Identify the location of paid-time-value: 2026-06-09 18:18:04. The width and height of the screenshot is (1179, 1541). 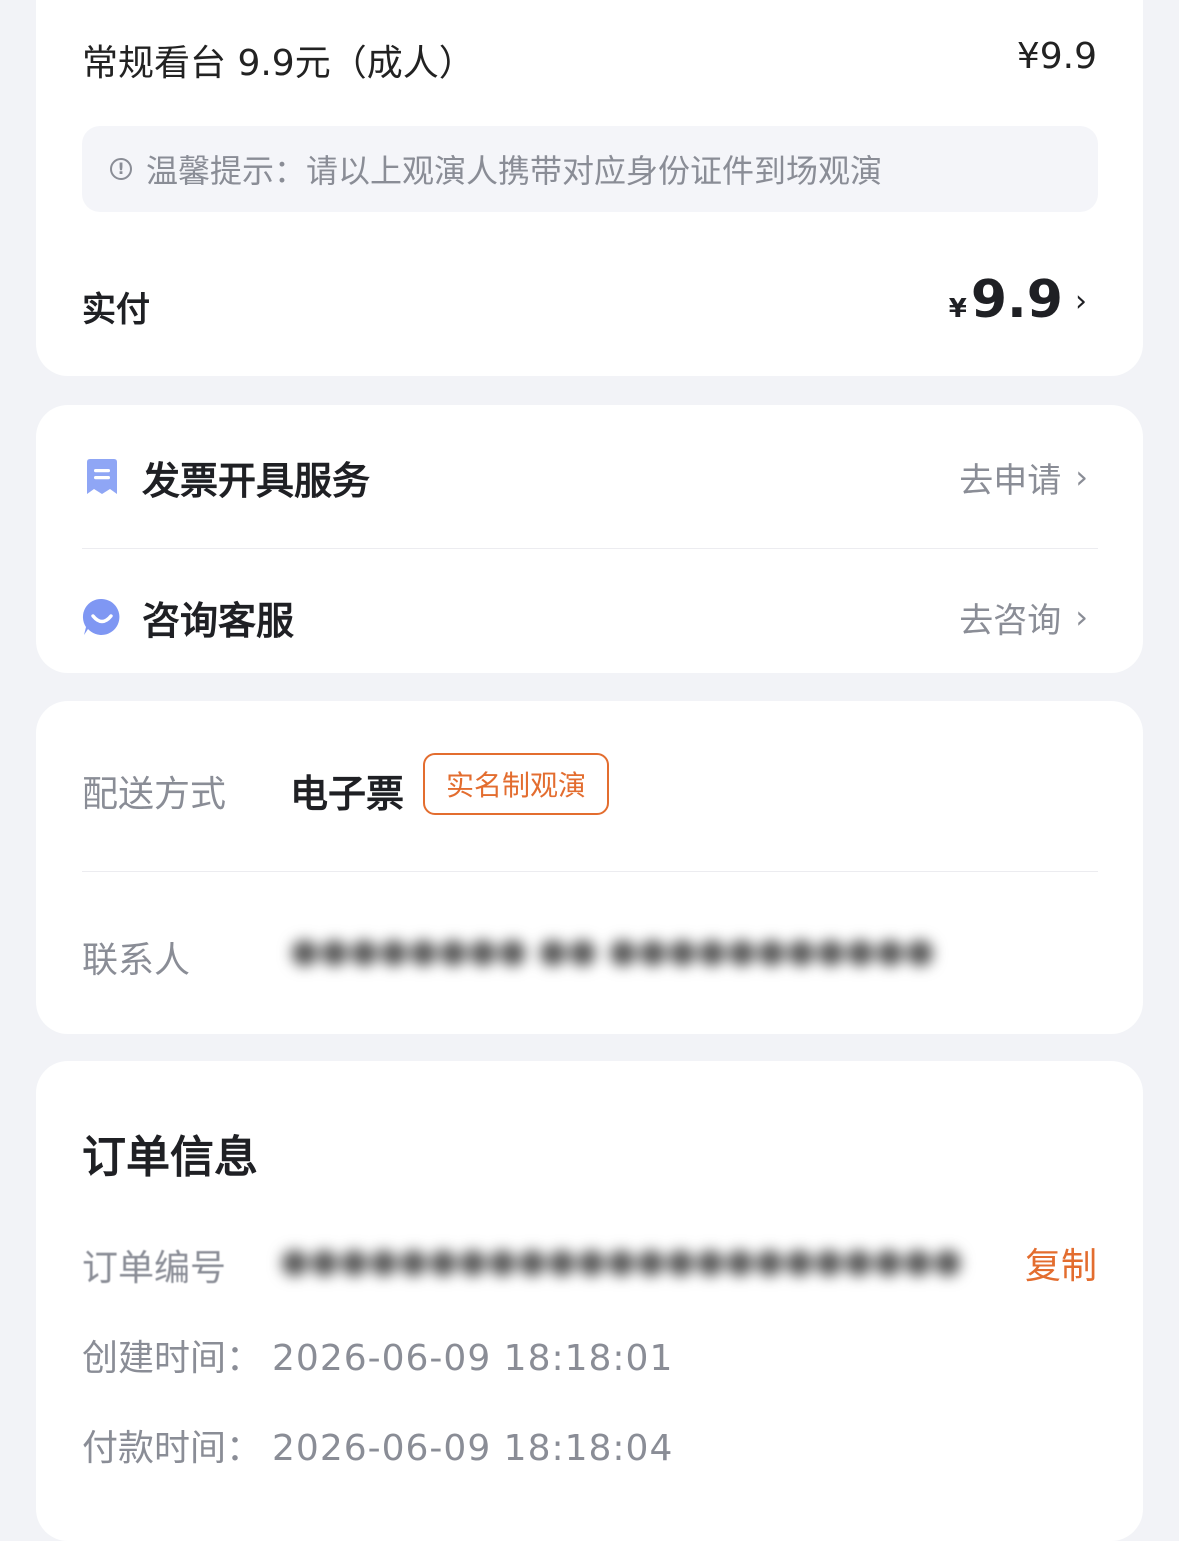
(473, 1448).